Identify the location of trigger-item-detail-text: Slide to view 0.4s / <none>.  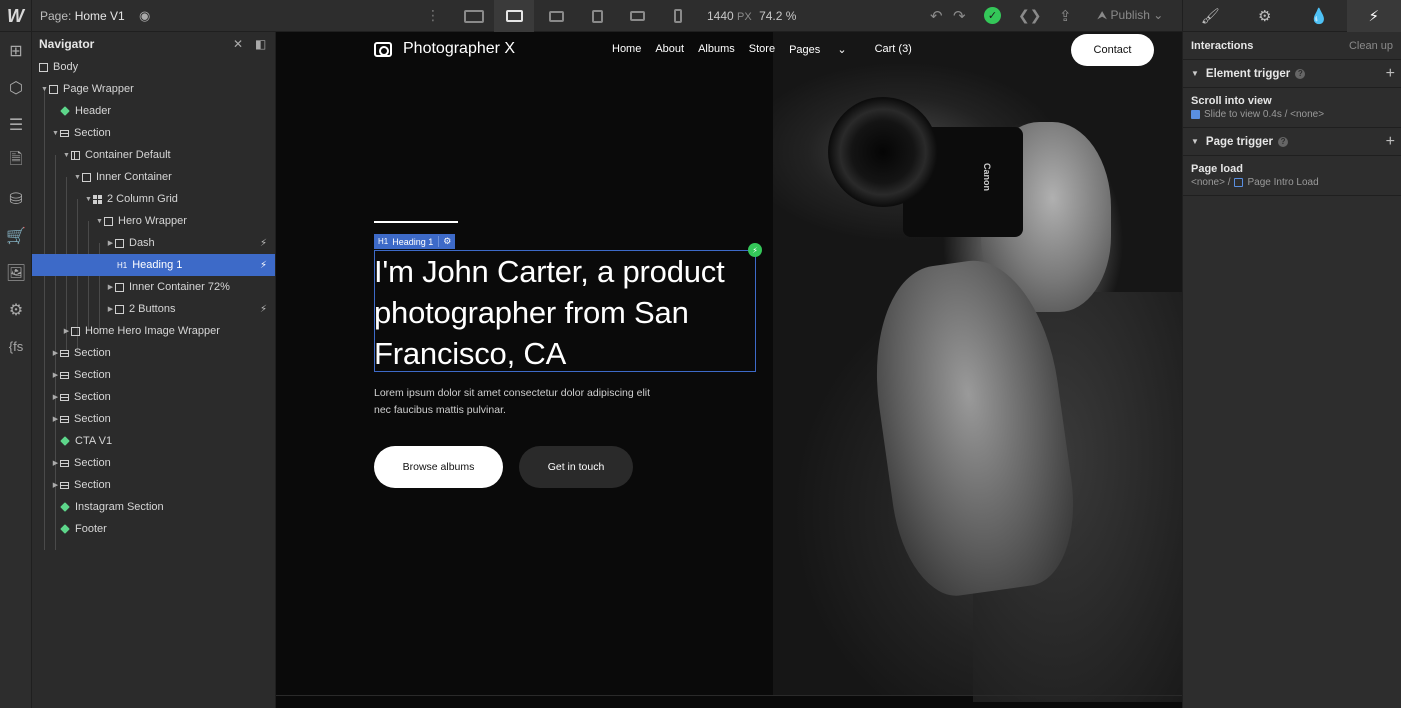
(1264, 114).